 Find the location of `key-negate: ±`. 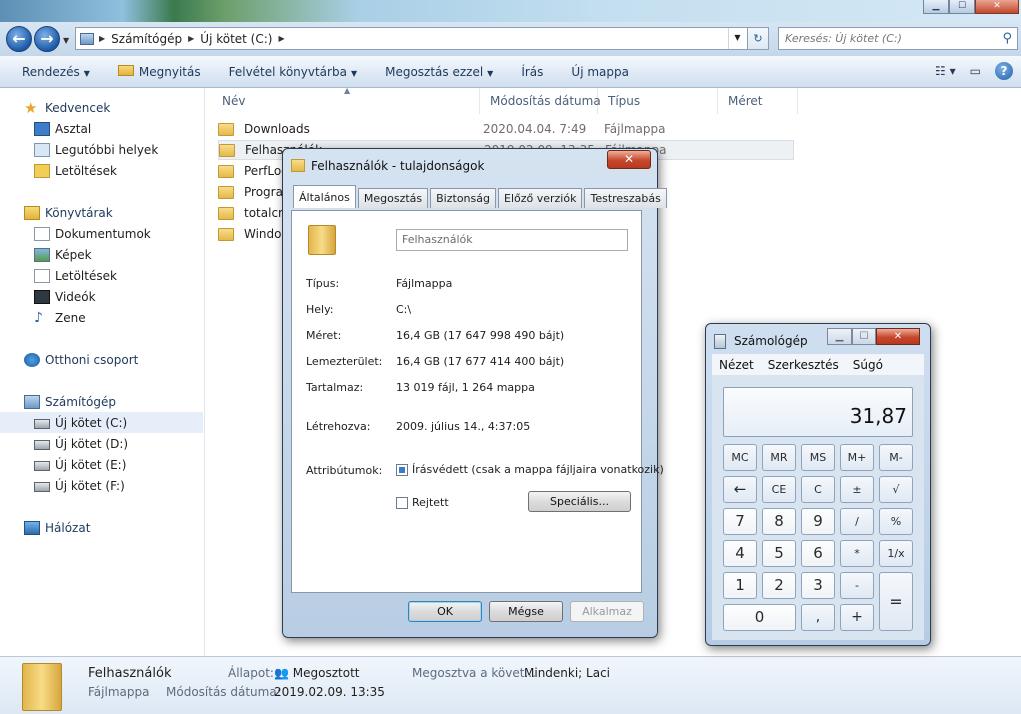

key-negate: ± is located at coordinates (857, 489).